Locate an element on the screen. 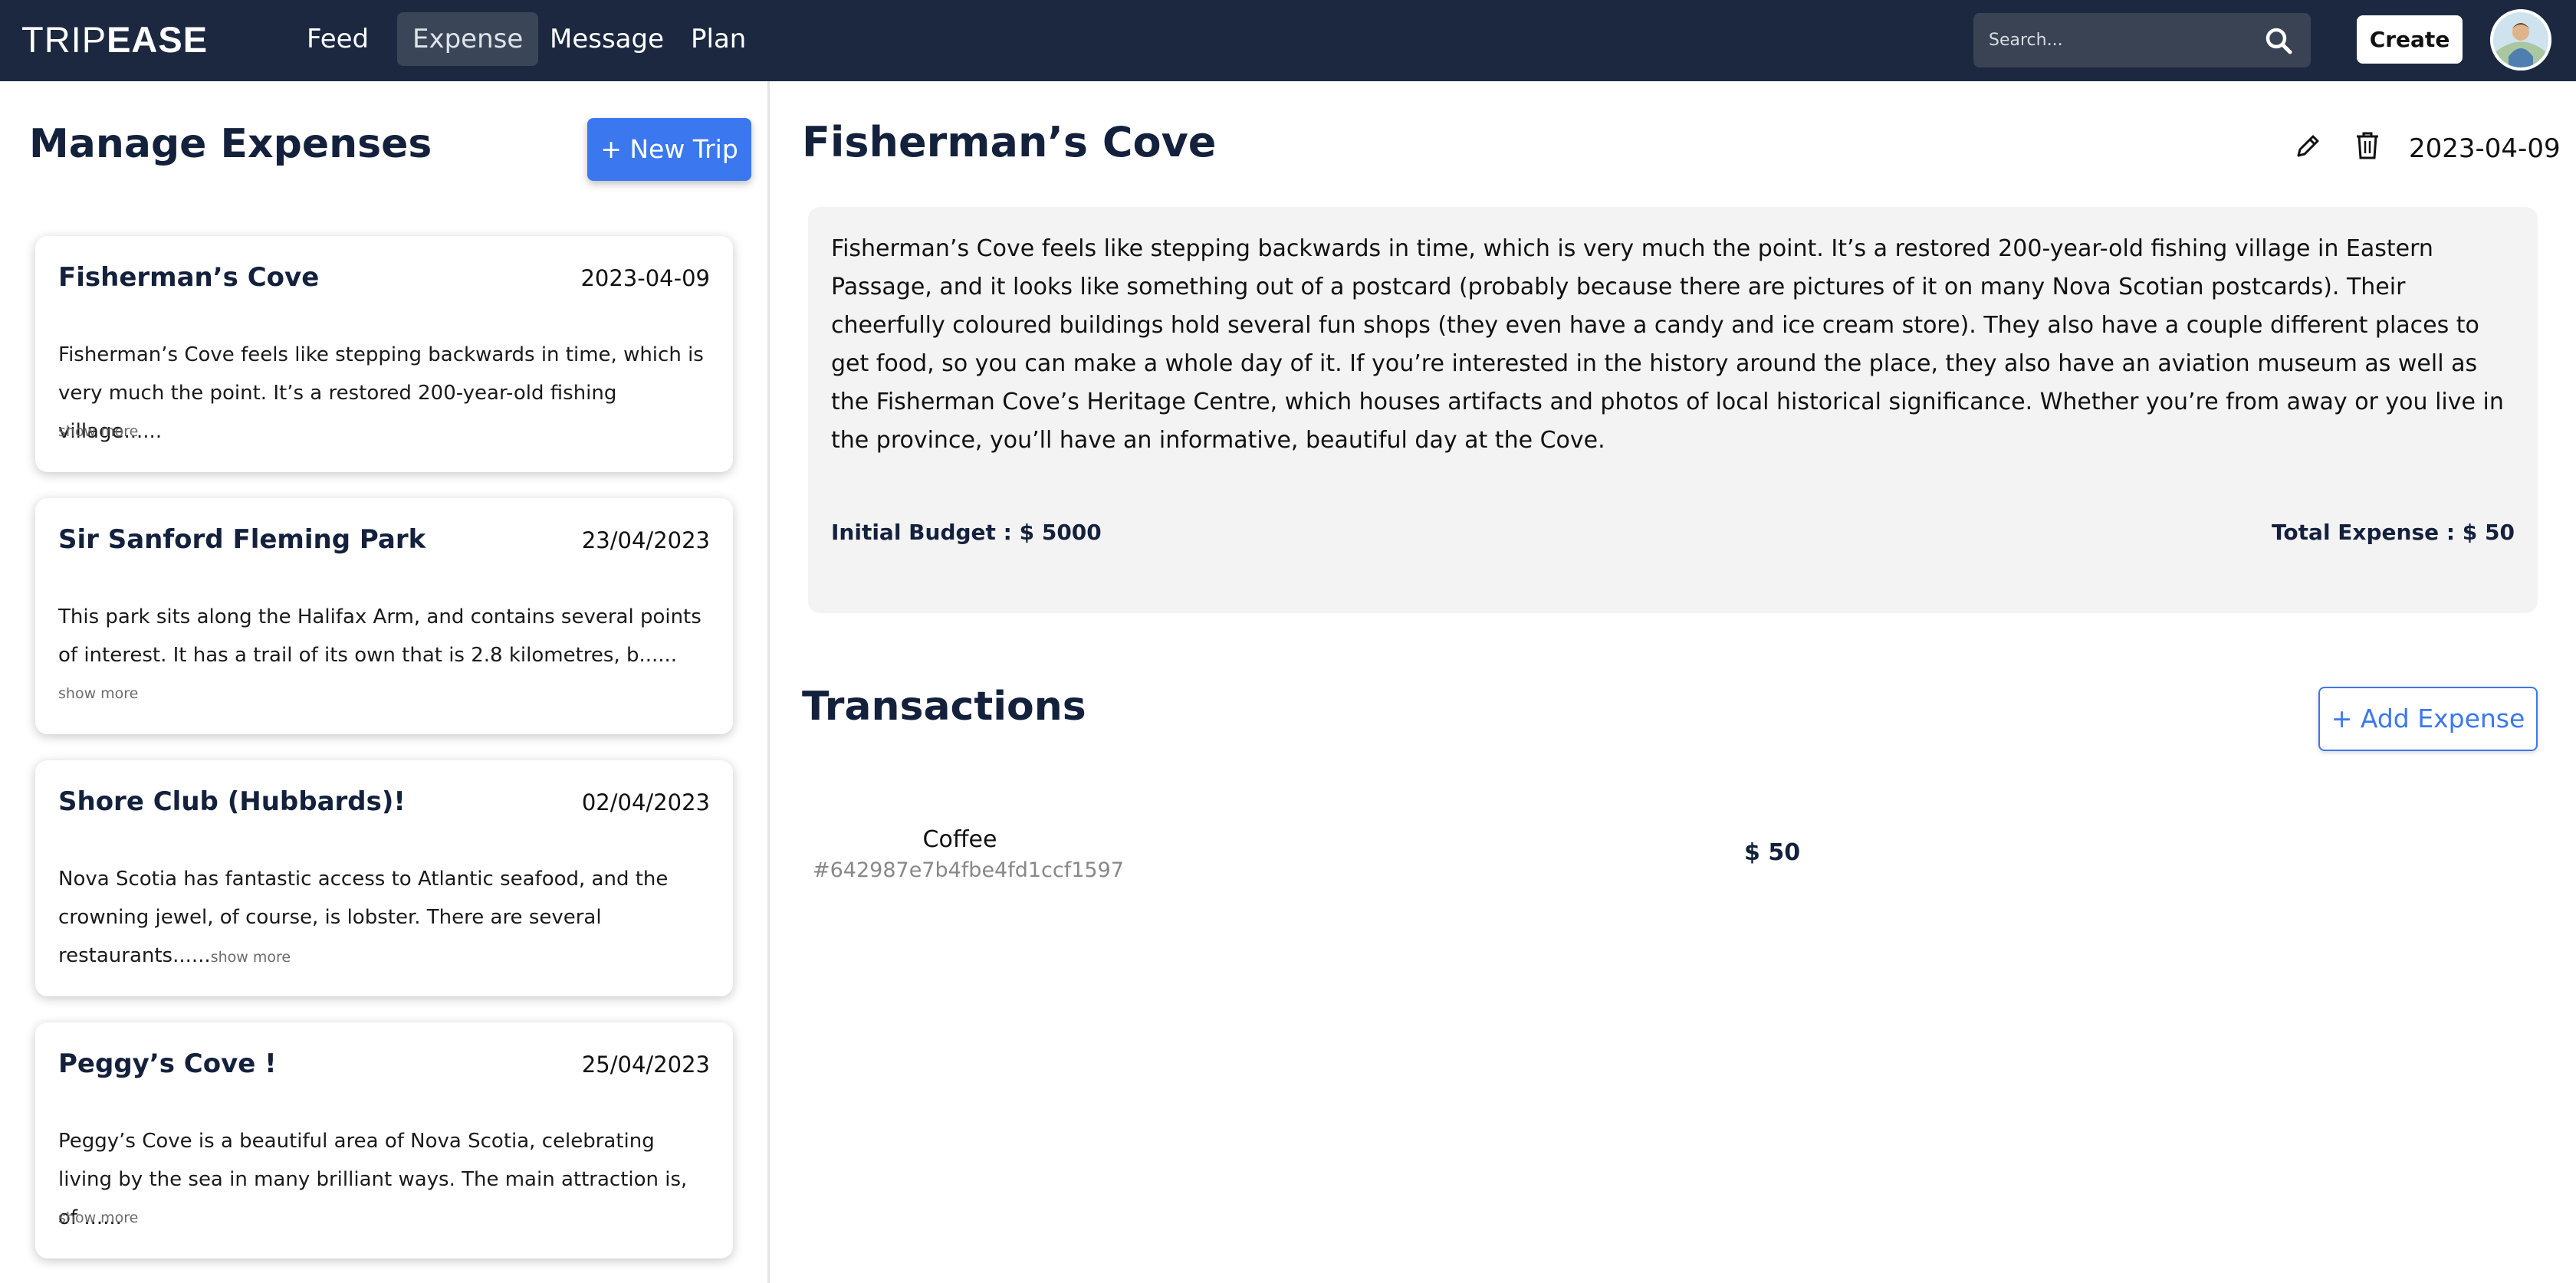  trip-name: Sir Sanford Fleming Park is located at coordinates (242, 539).